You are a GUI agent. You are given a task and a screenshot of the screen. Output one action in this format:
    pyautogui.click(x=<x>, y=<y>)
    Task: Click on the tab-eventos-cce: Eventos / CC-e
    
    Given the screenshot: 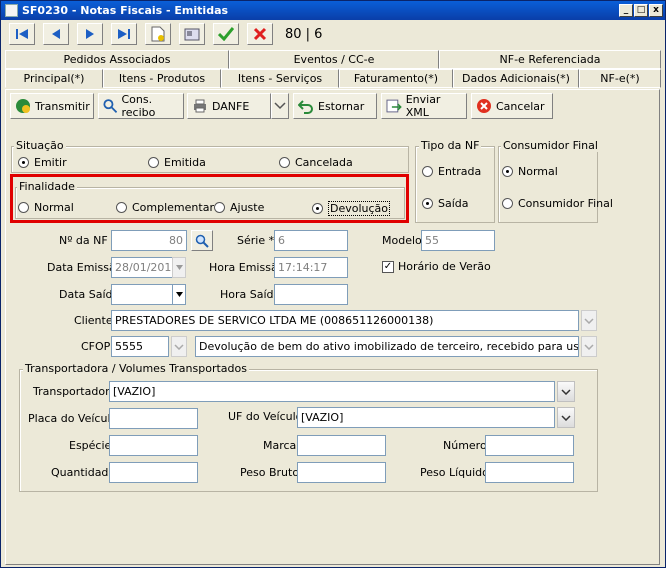 What is the action you would take?
    pyautogui.click(x=334, y=59)
    